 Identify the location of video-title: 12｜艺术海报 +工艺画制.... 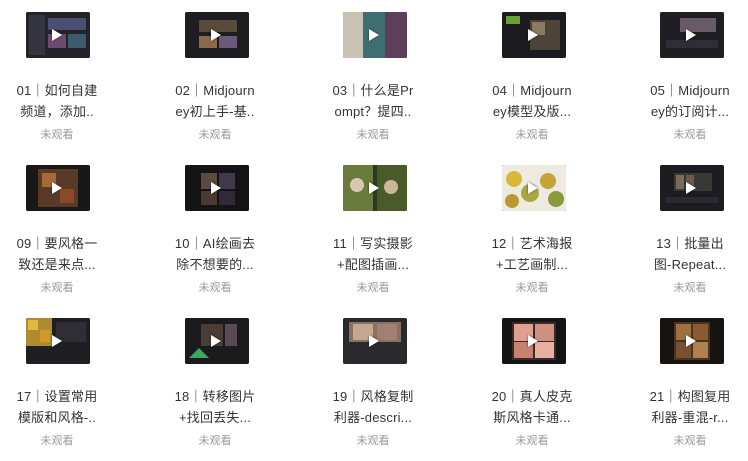
(532, 254).